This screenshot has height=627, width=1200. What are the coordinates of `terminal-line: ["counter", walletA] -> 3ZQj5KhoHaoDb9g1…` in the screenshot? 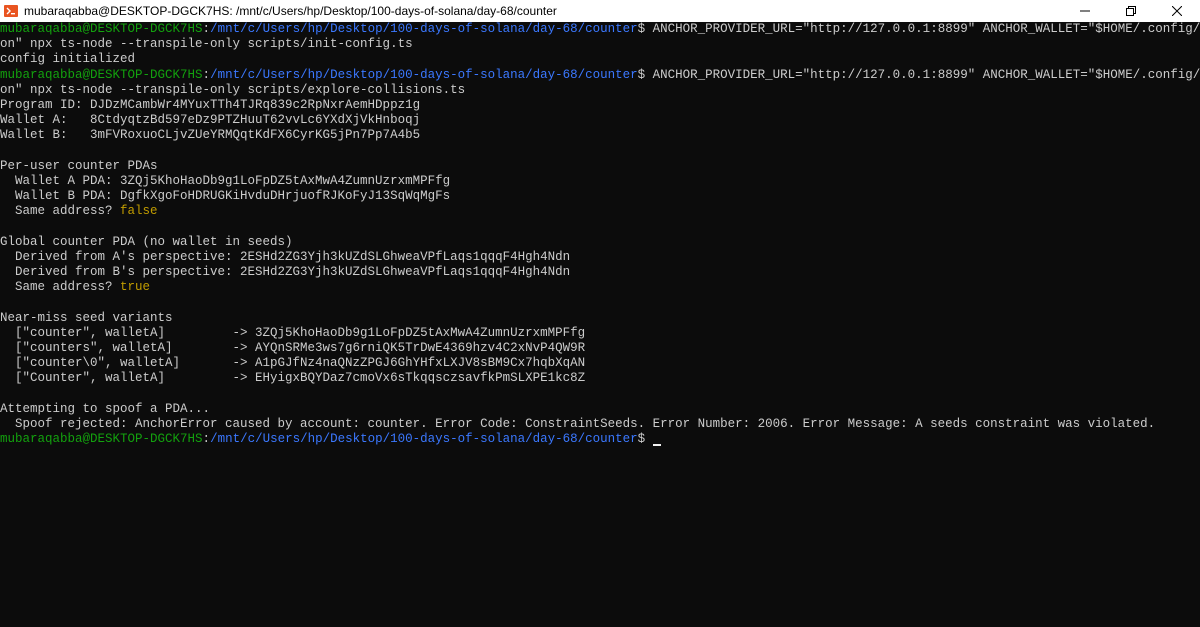 It's located at (600, 333).